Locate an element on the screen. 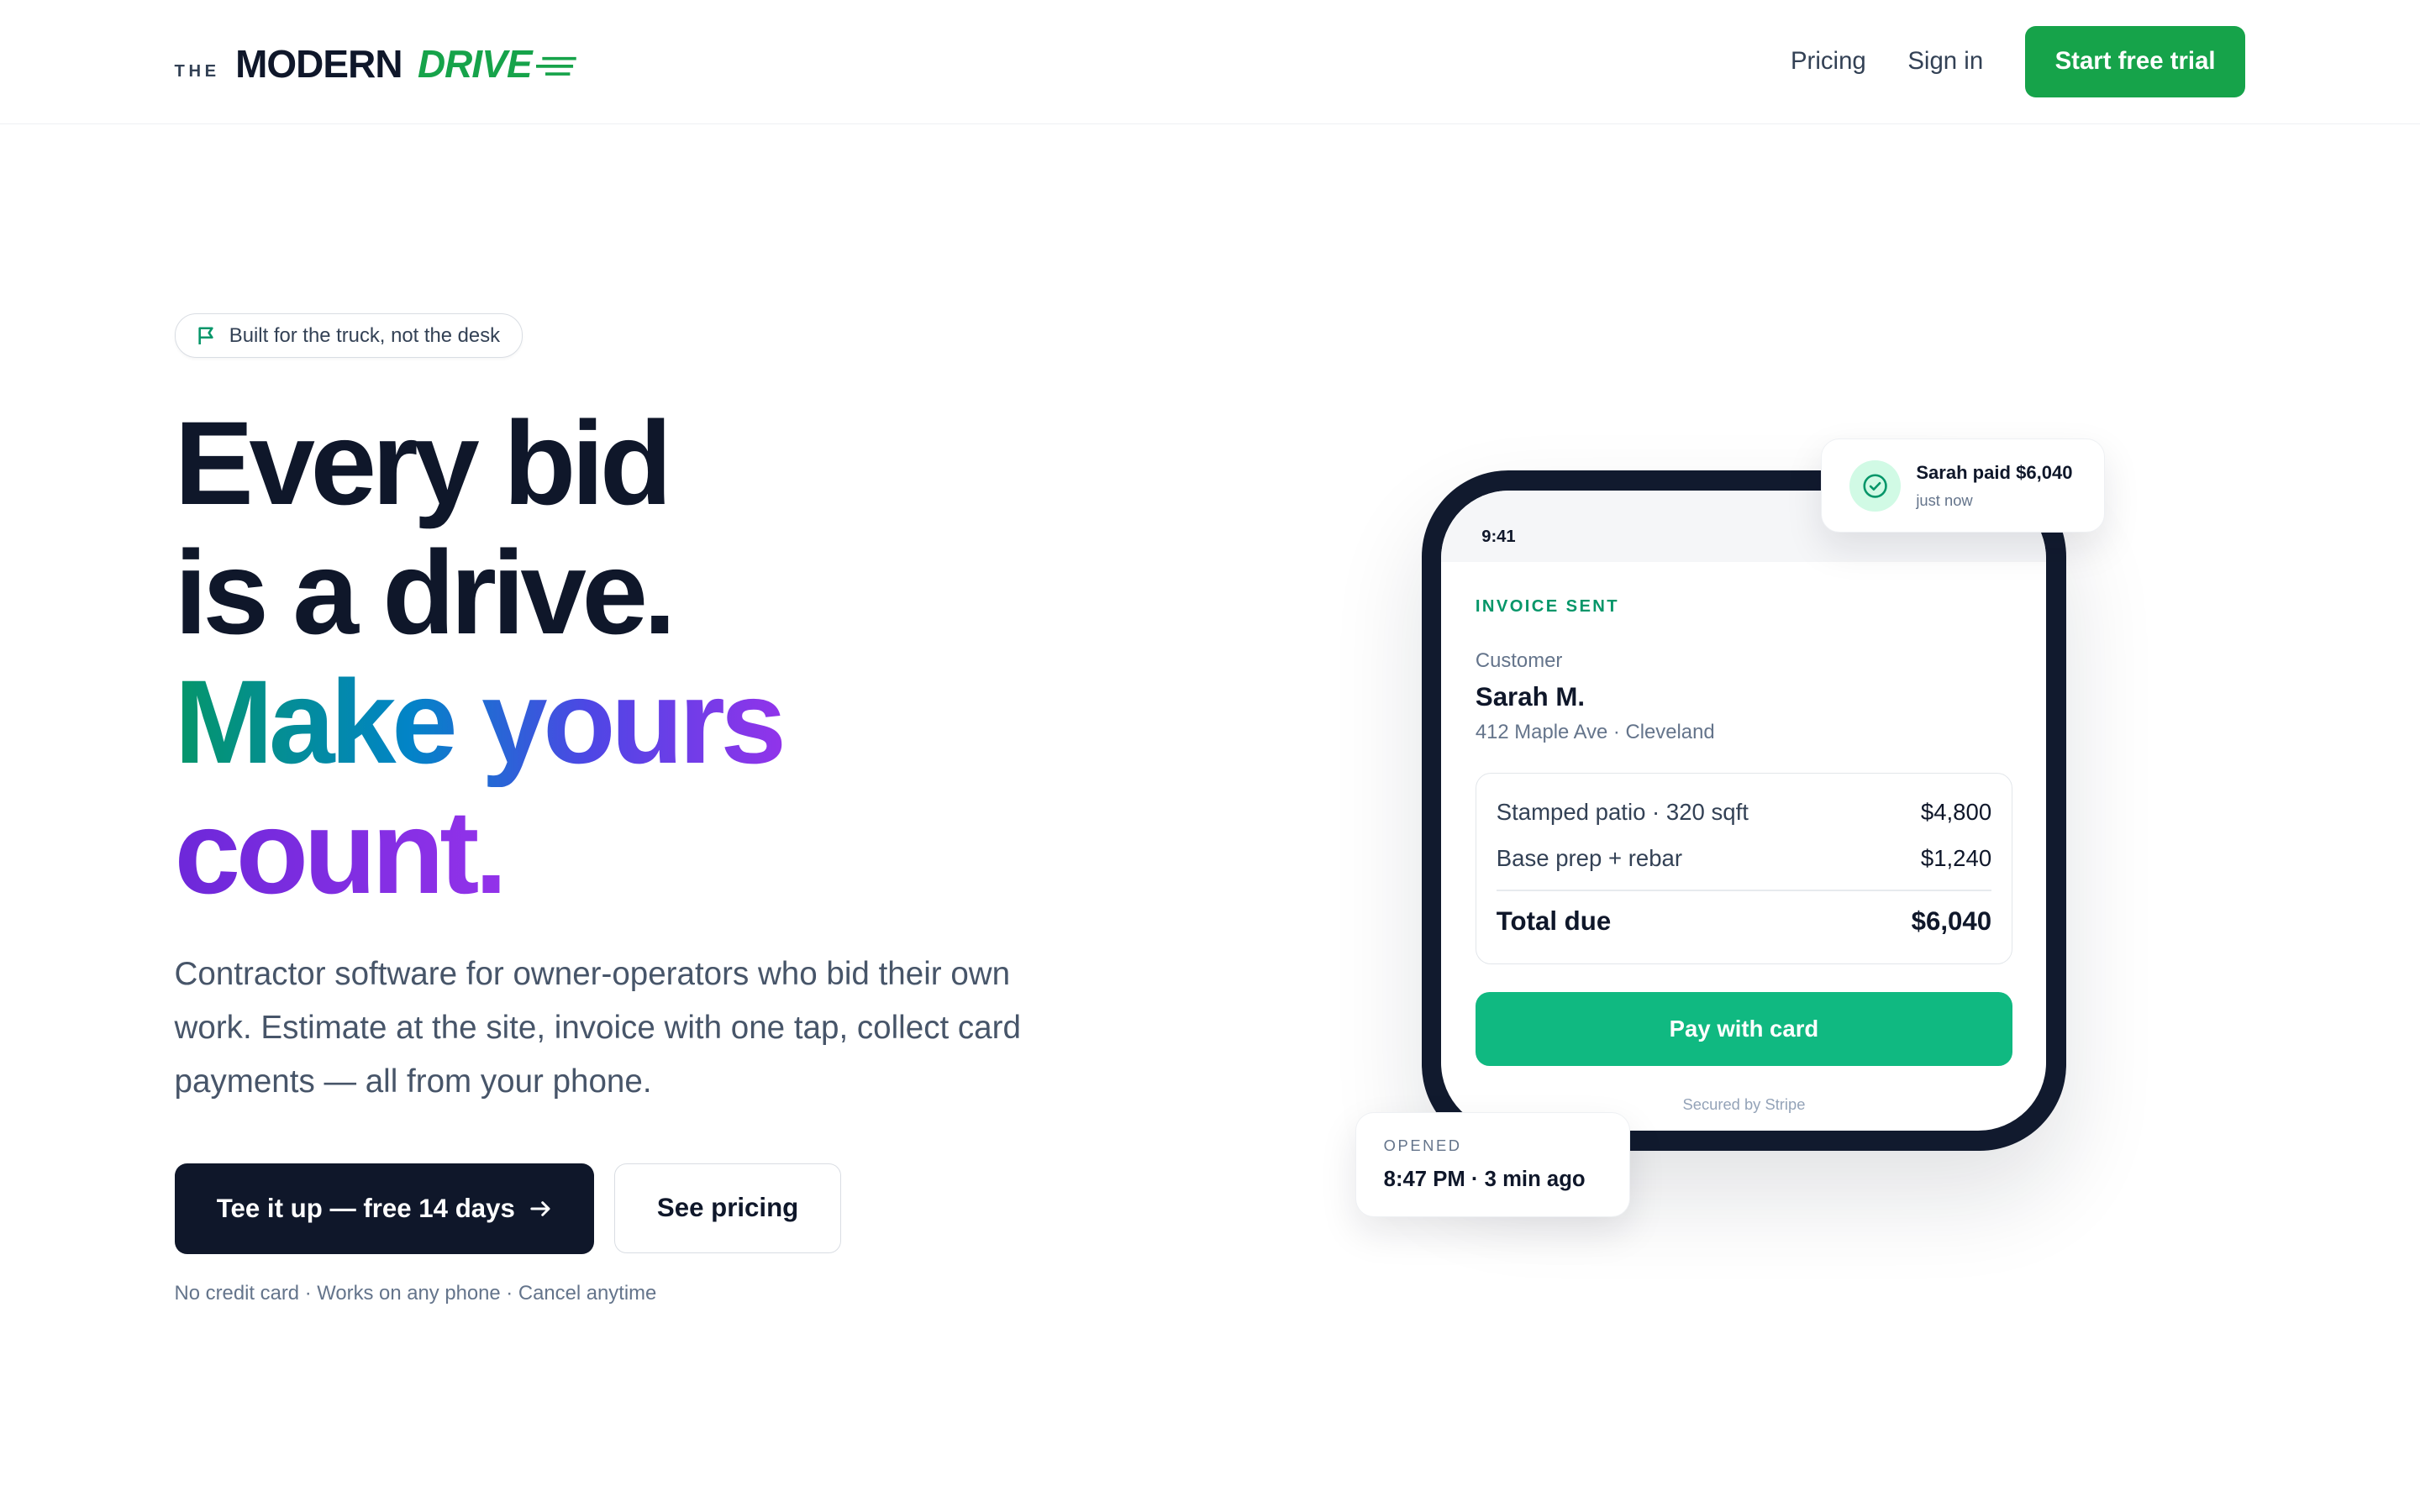 The width and height of the screenshot is (2420, 1512). start-free-trial-button: Start free trial is located at coordinates (2135, 61).